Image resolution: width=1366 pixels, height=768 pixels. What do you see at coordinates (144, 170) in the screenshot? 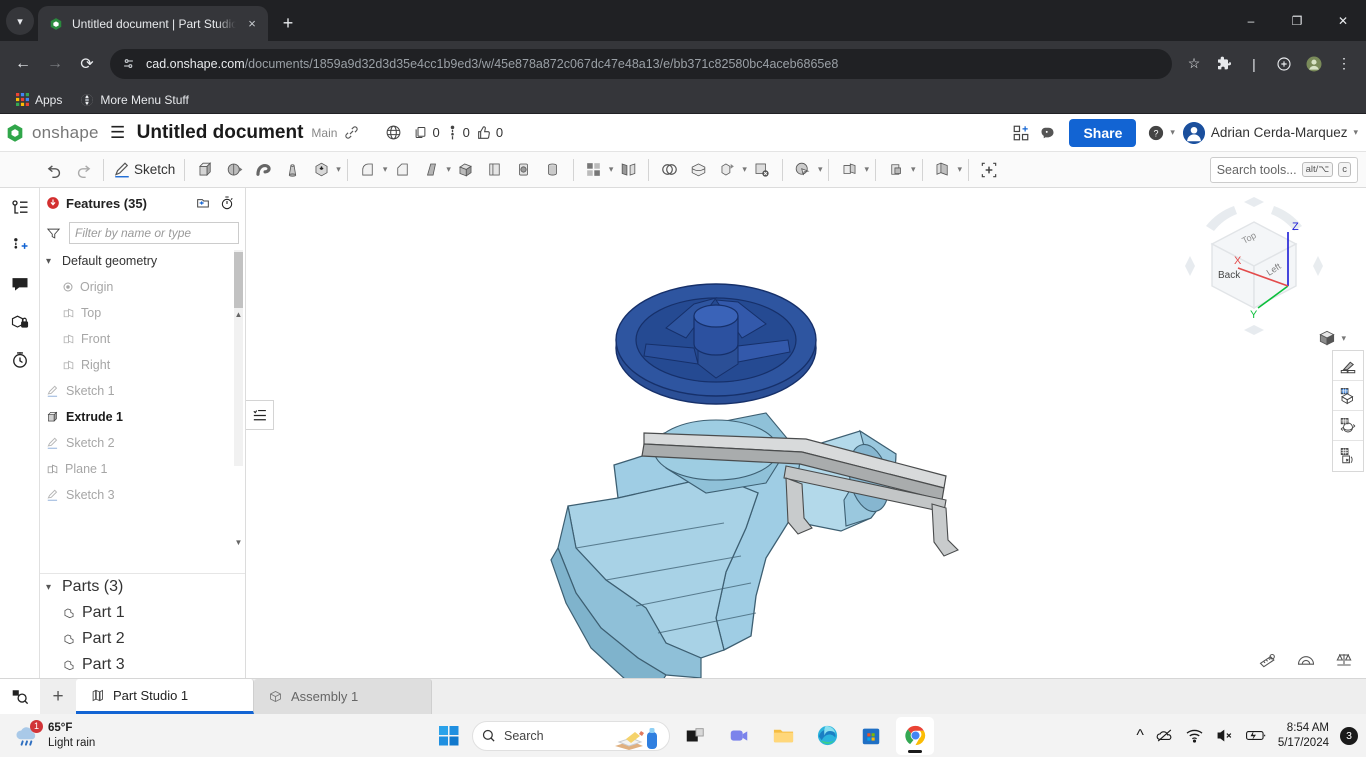
I see `sketch-button: Sketch` at bounding box center [144, 170].